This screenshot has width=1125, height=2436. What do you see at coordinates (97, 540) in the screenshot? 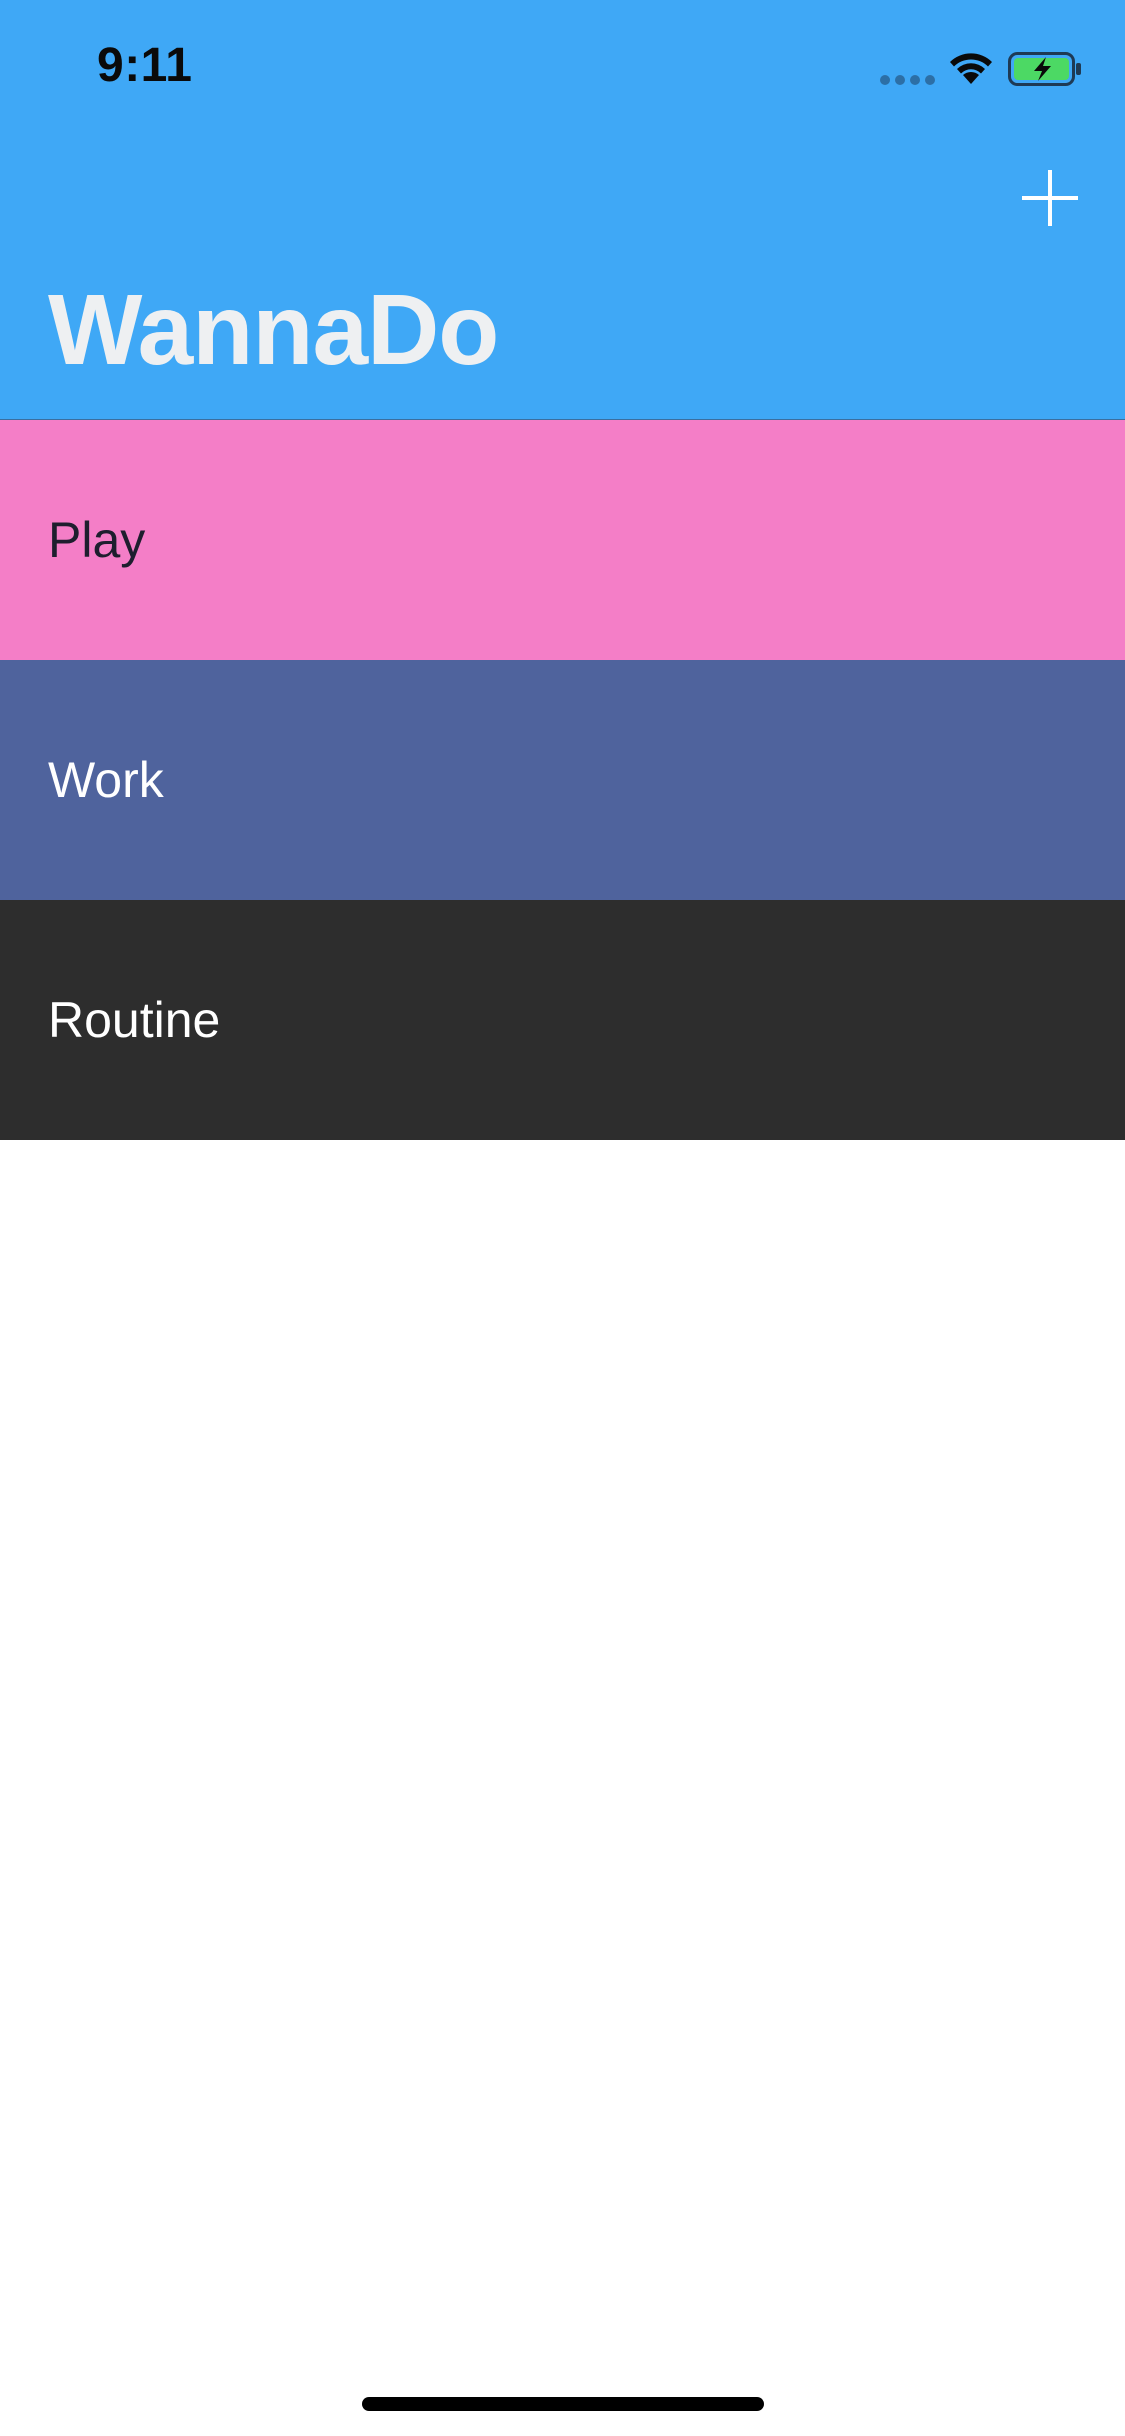
I see `category-label: Play` at bounding box center [97, 540].